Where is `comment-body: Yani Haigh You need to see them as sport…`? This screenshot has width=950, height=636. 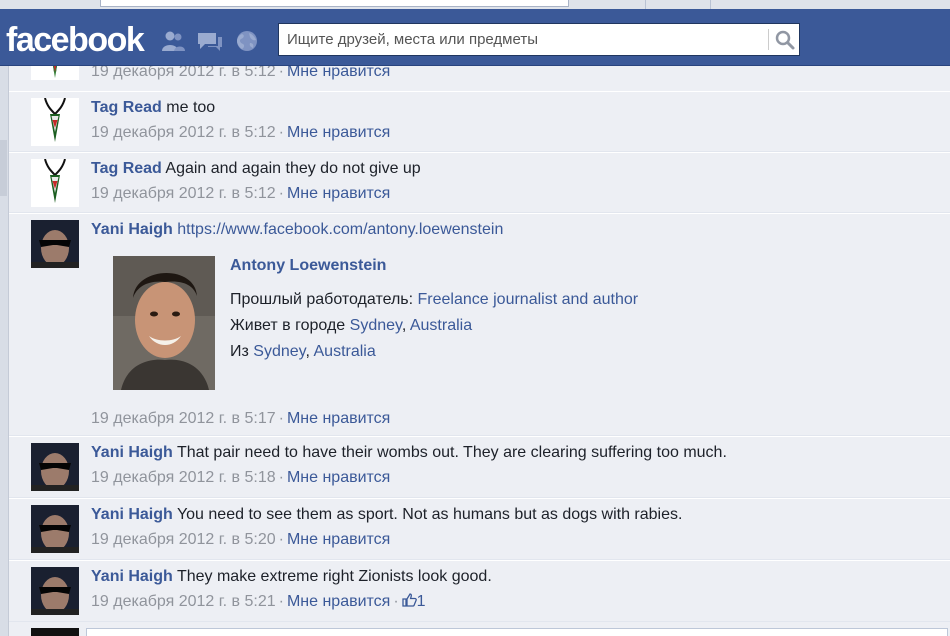
comment-body: Yani Haigh You need to see them as sport… is located at coordinates (386, 515).